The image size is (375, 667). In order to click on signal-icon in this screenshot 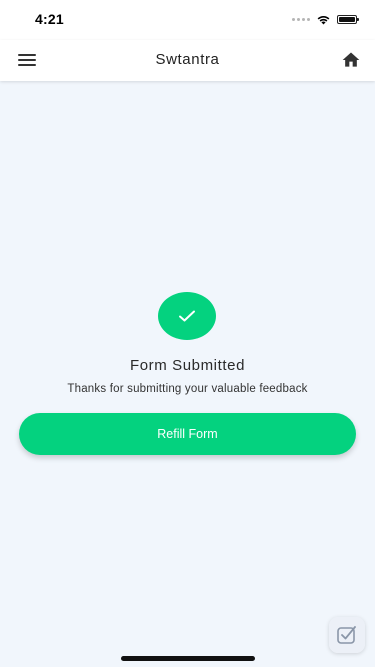, I will do `click(301, 19)`.